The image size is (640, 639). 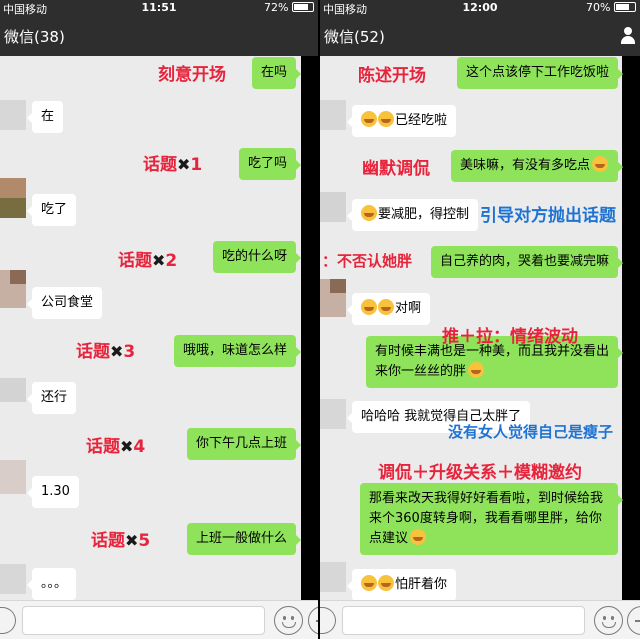 What do you see at coordinates (510, 337) in the screenshot?
I see `annotation-label: 推＋拉：情绪波动` at bounding box center [510, 337].